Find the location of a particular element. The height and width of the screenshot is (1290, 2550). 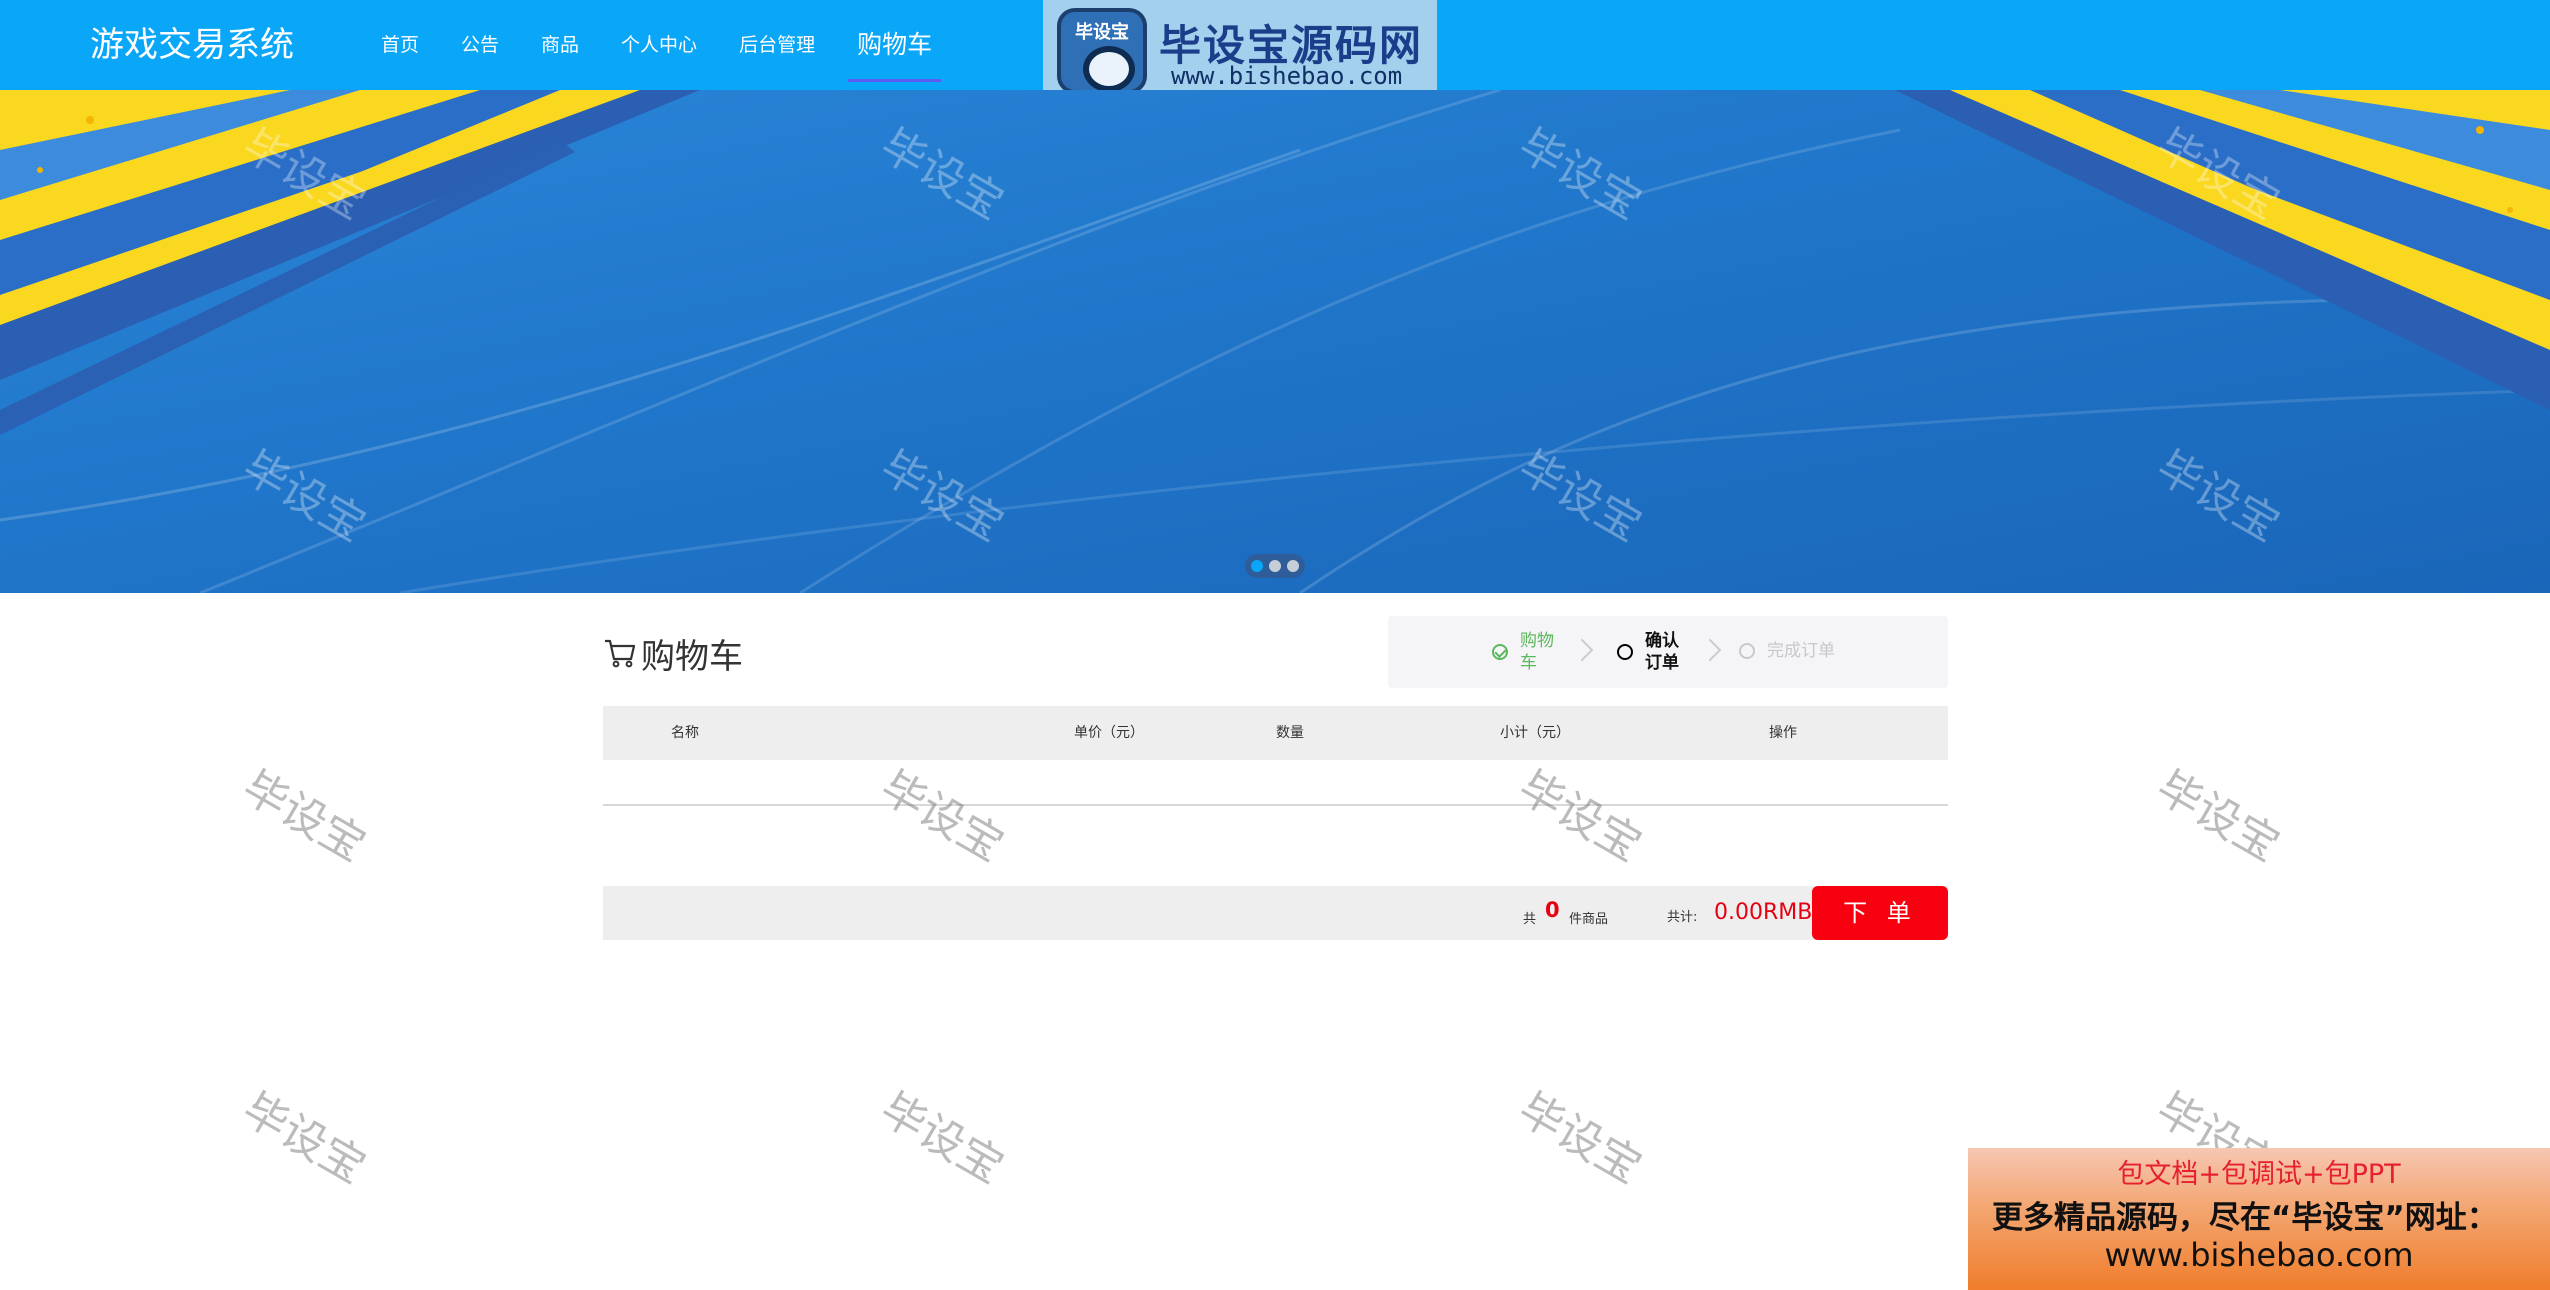

cart-heading: 购物车 is located at coordinates (673, 653).